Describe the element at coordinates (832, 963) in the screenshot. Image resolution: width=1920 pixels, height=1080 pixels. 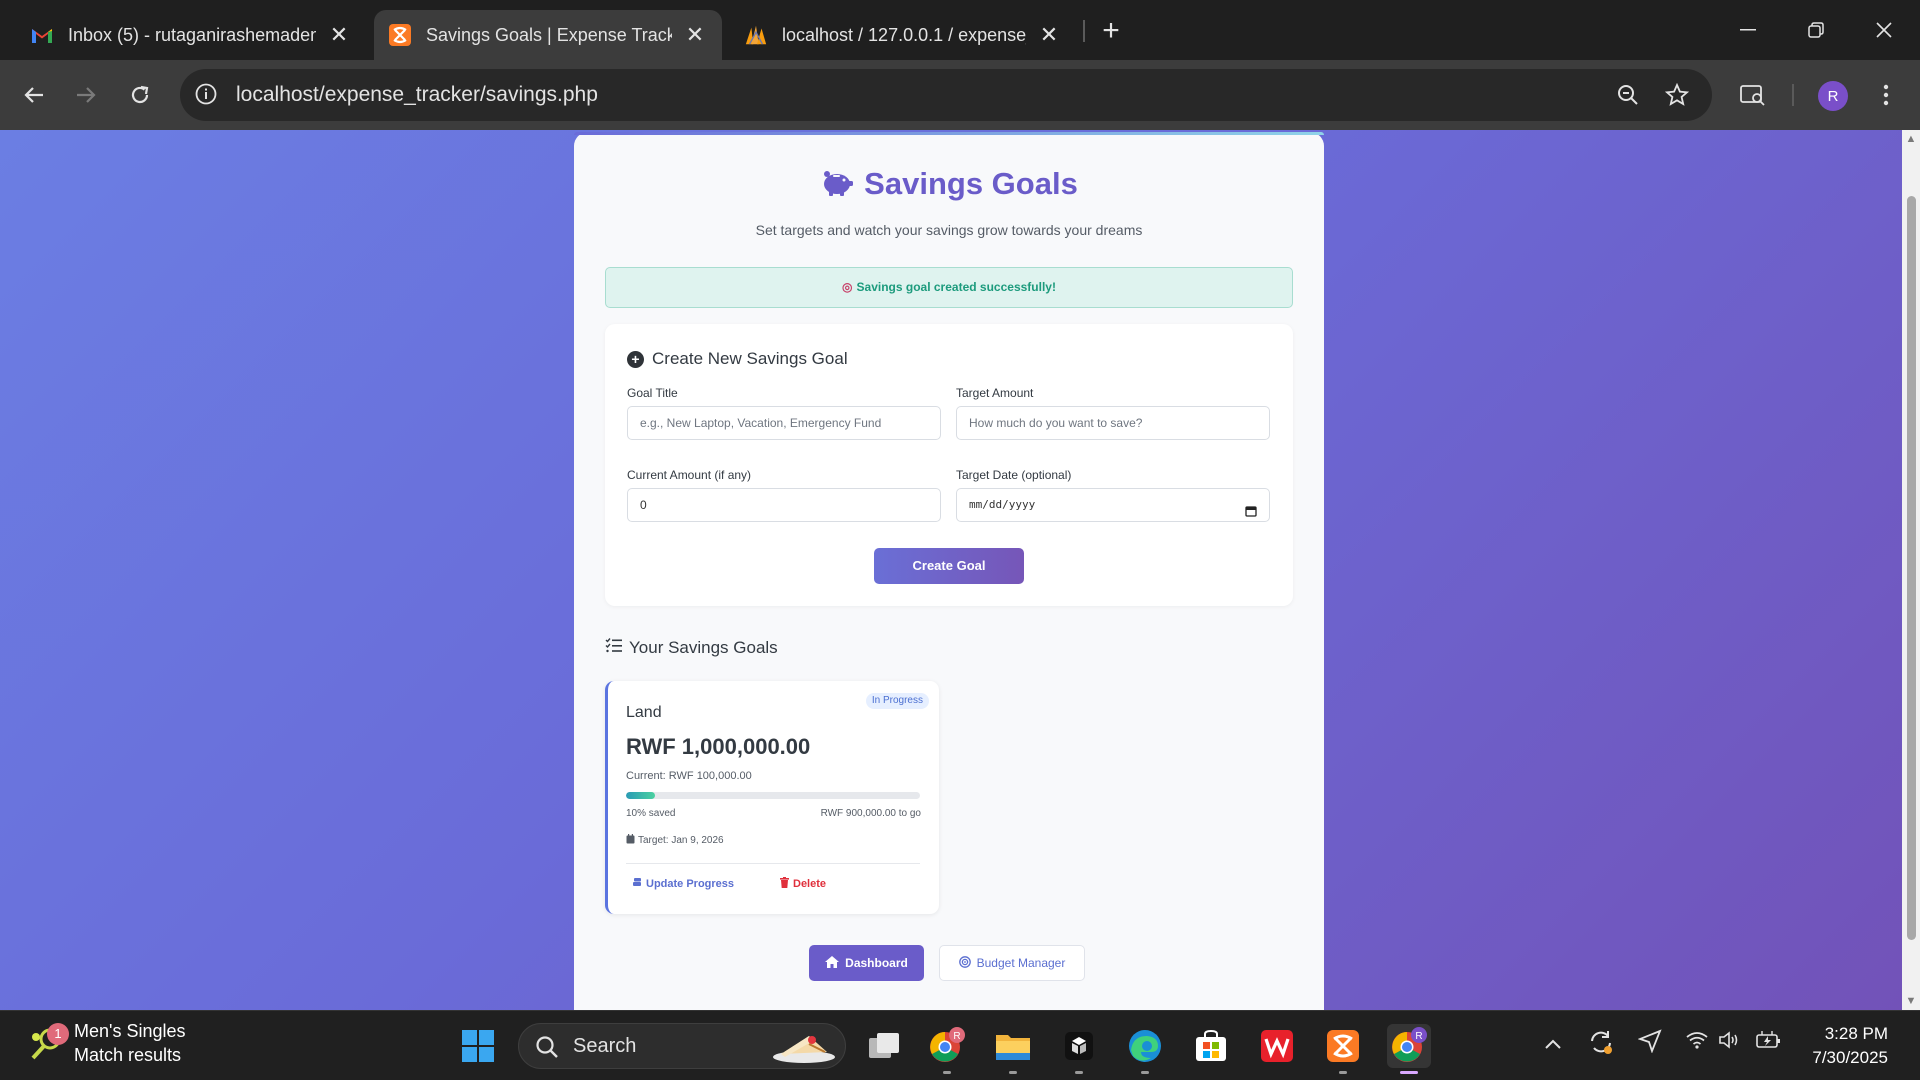
I see `home-icon` at that location.